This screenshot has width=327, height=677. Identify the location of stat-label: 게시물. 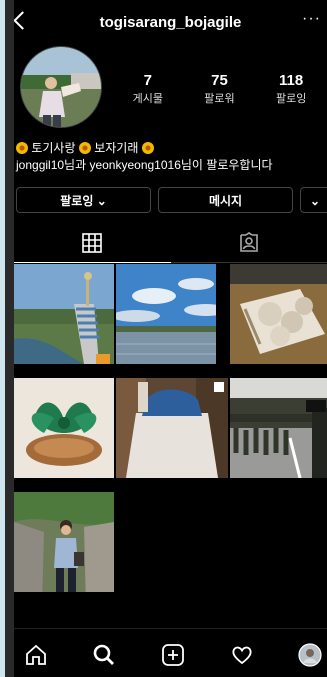
(148, 99).